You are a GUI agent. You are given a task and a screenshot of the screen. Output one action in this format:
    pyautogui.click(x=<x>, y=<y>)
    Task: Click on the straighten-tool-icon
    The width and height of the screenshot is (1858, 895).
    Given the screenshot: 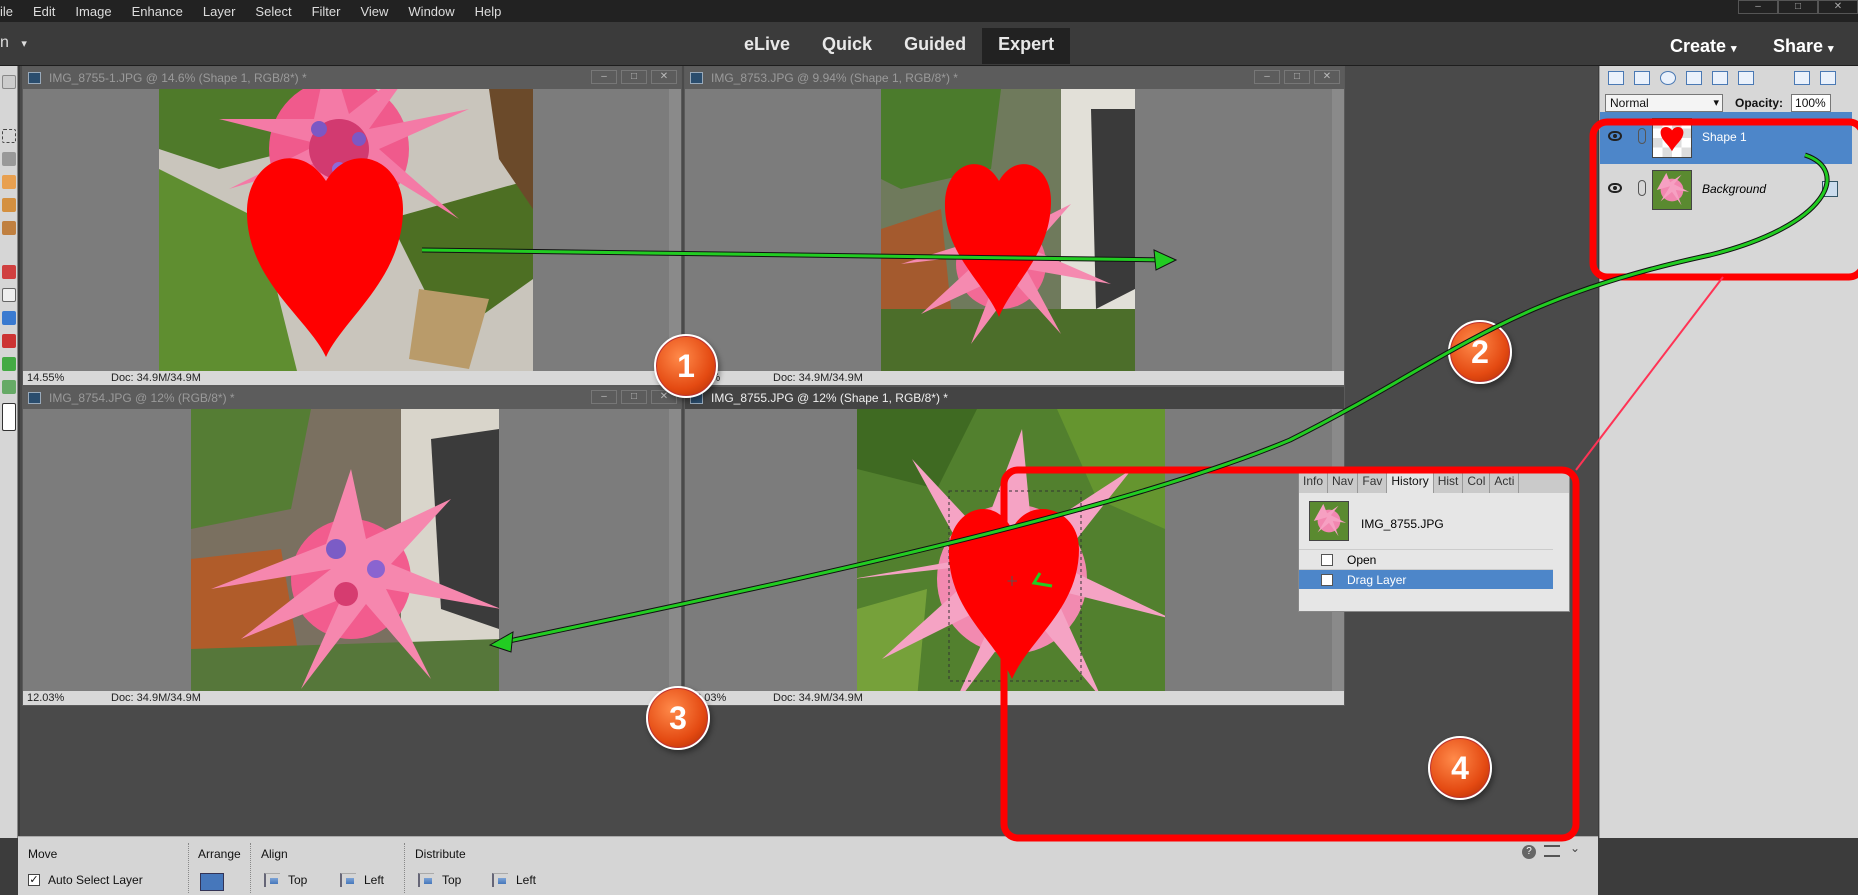 What is the action you would take?
    pyautogui.click(x=9, y=387)
    